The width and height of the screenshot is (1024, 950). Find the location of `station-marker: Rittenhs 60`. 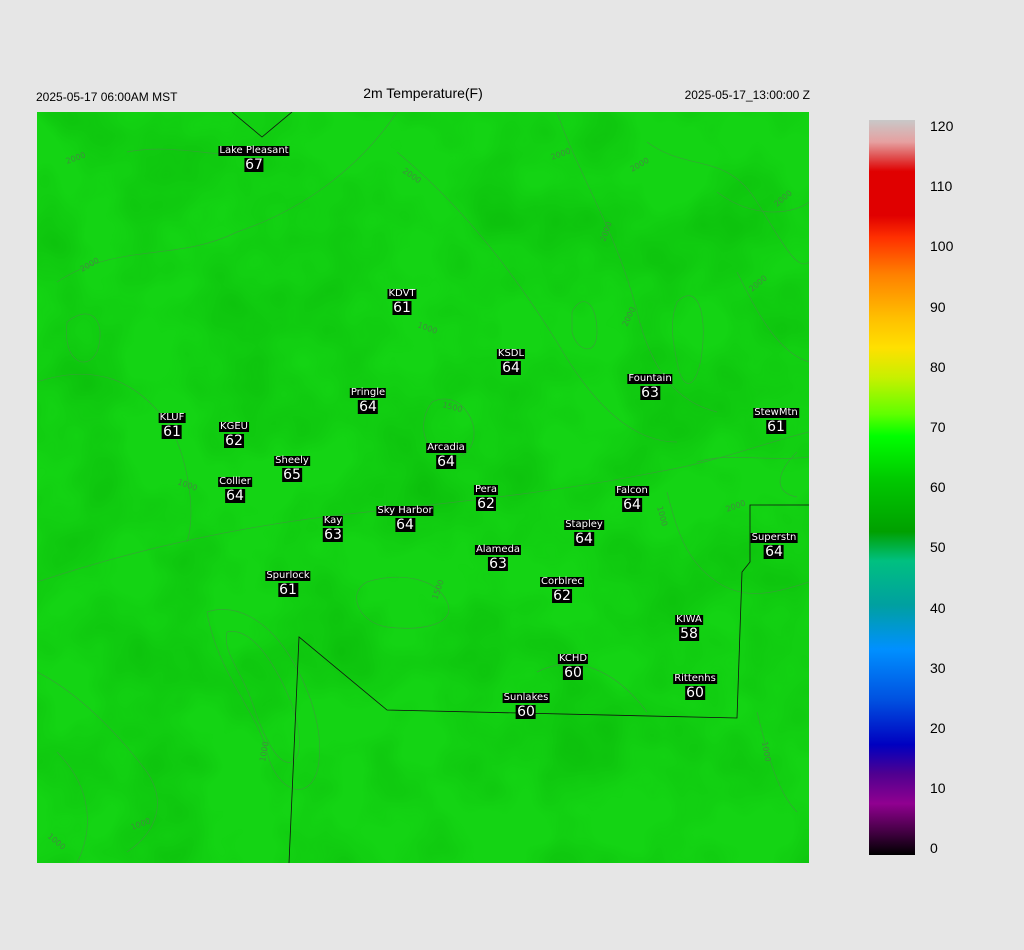

station-marker: Rittenhs 60 is located at coordinates (695, 684).